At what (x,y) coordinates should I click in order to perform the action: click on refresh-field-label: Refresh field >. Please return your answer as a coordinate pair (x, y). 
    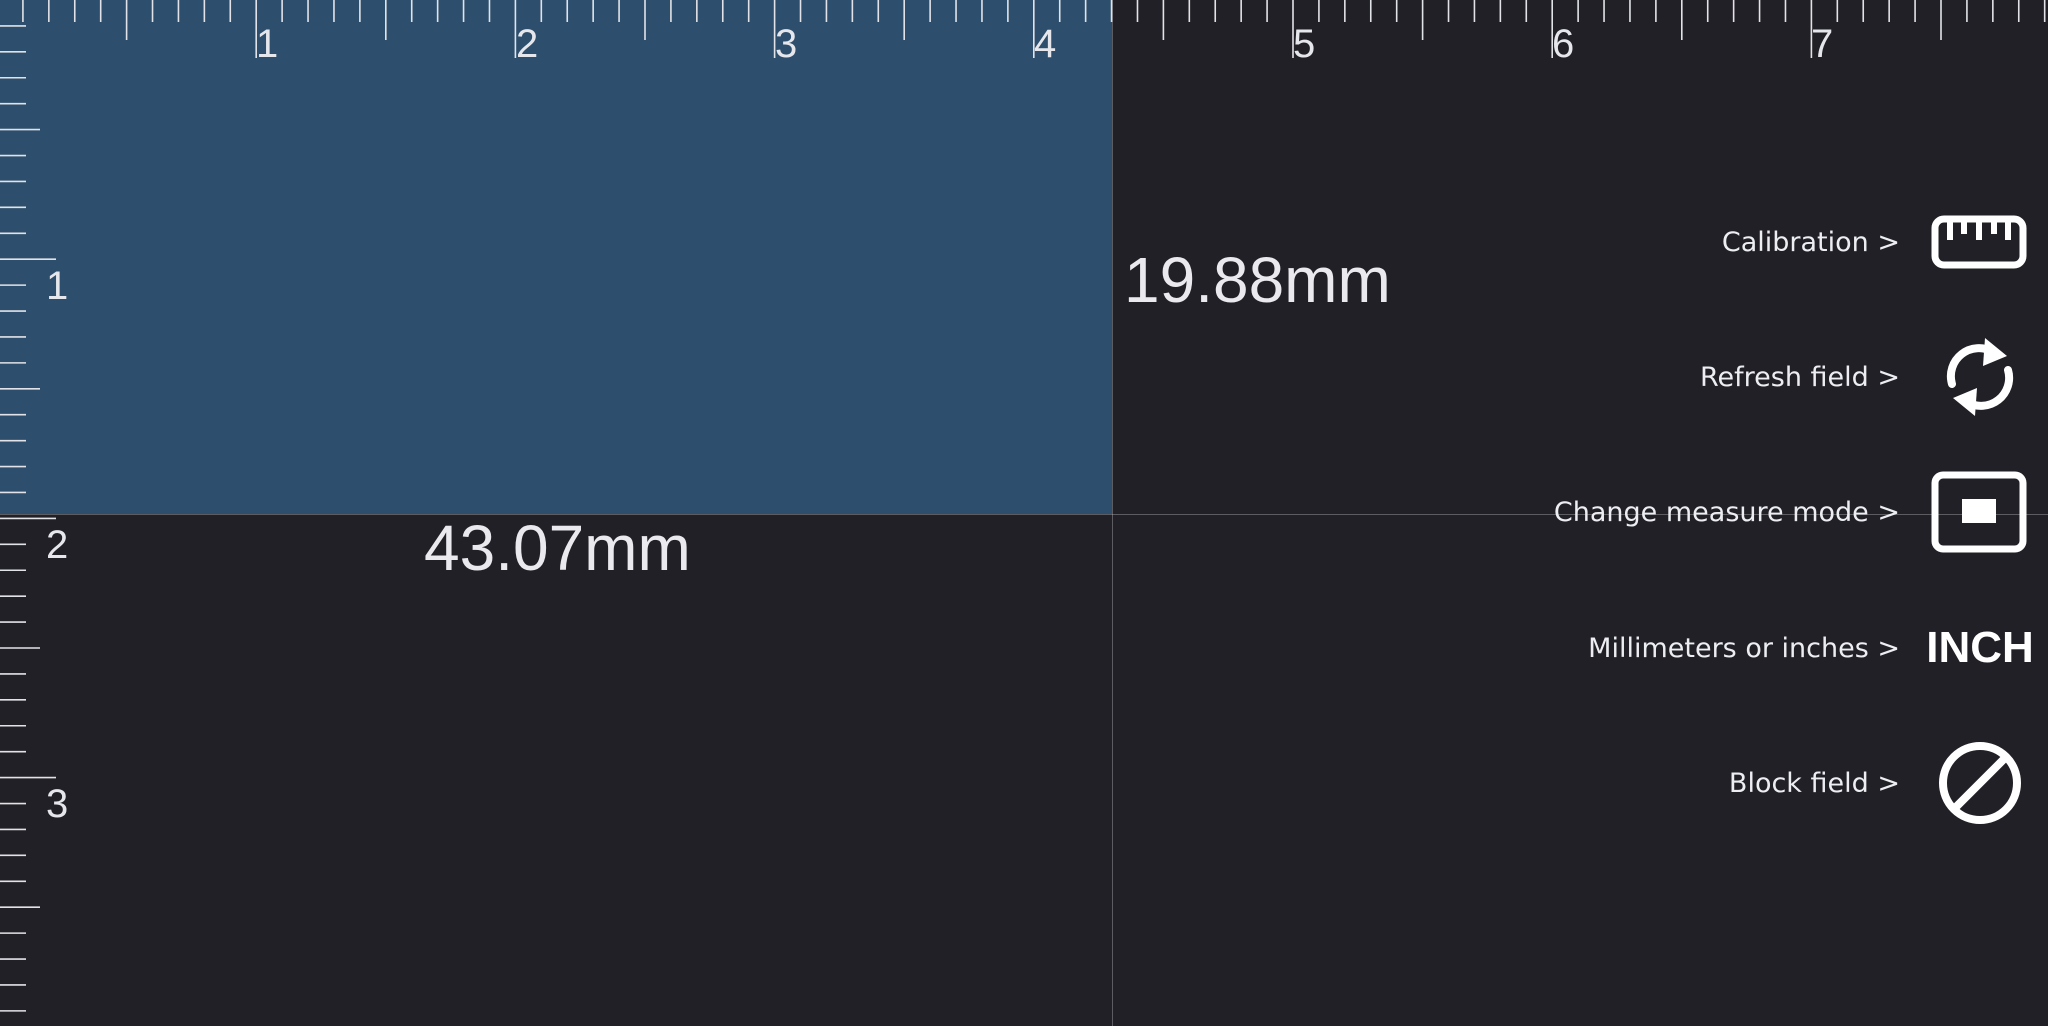
    Looking at the image, I should click on (1799, 377).